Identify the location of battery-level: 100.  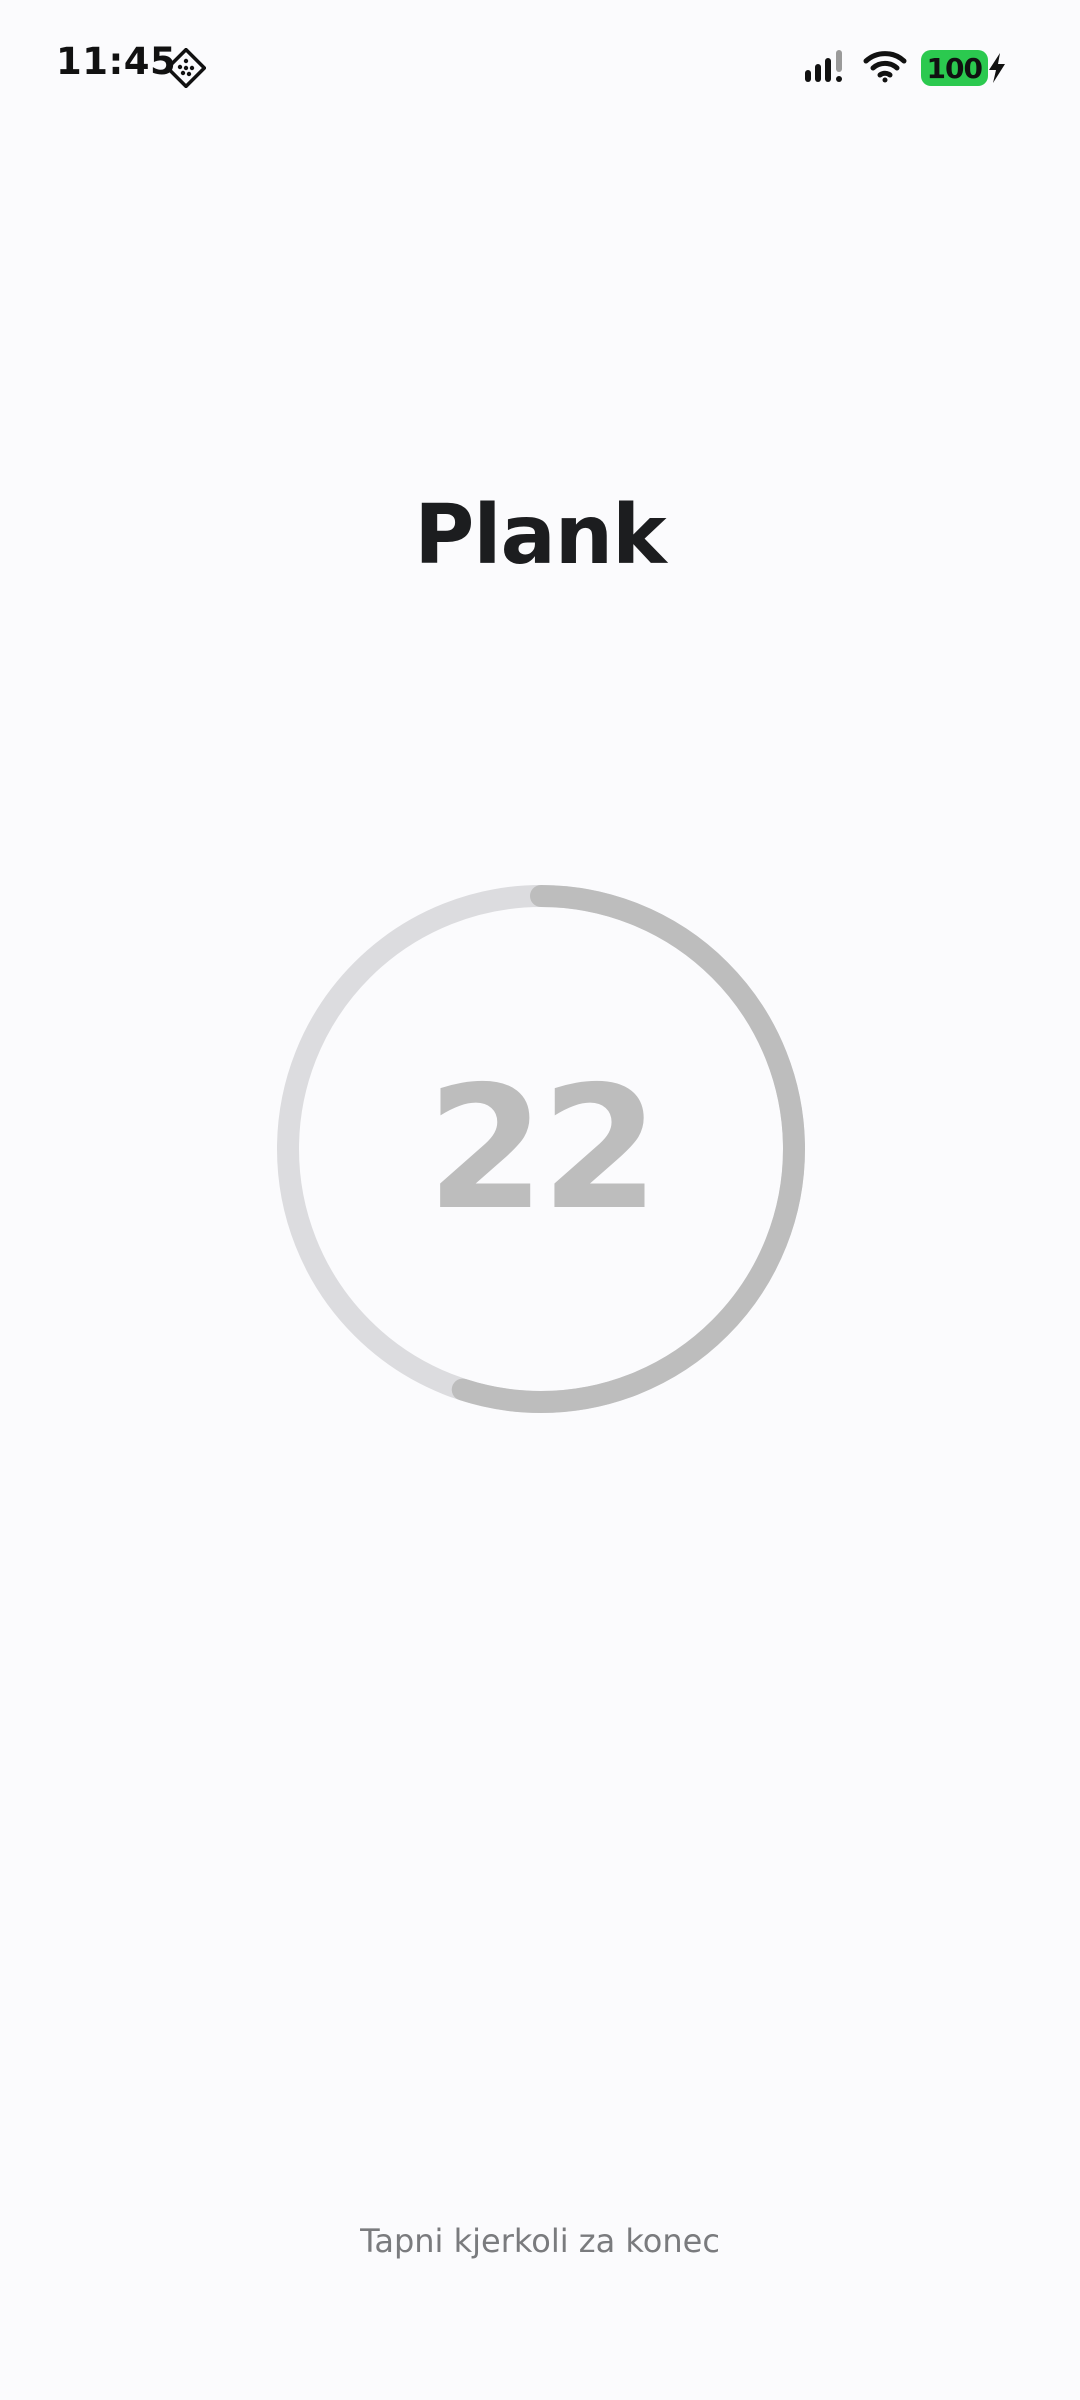
(954, 68).